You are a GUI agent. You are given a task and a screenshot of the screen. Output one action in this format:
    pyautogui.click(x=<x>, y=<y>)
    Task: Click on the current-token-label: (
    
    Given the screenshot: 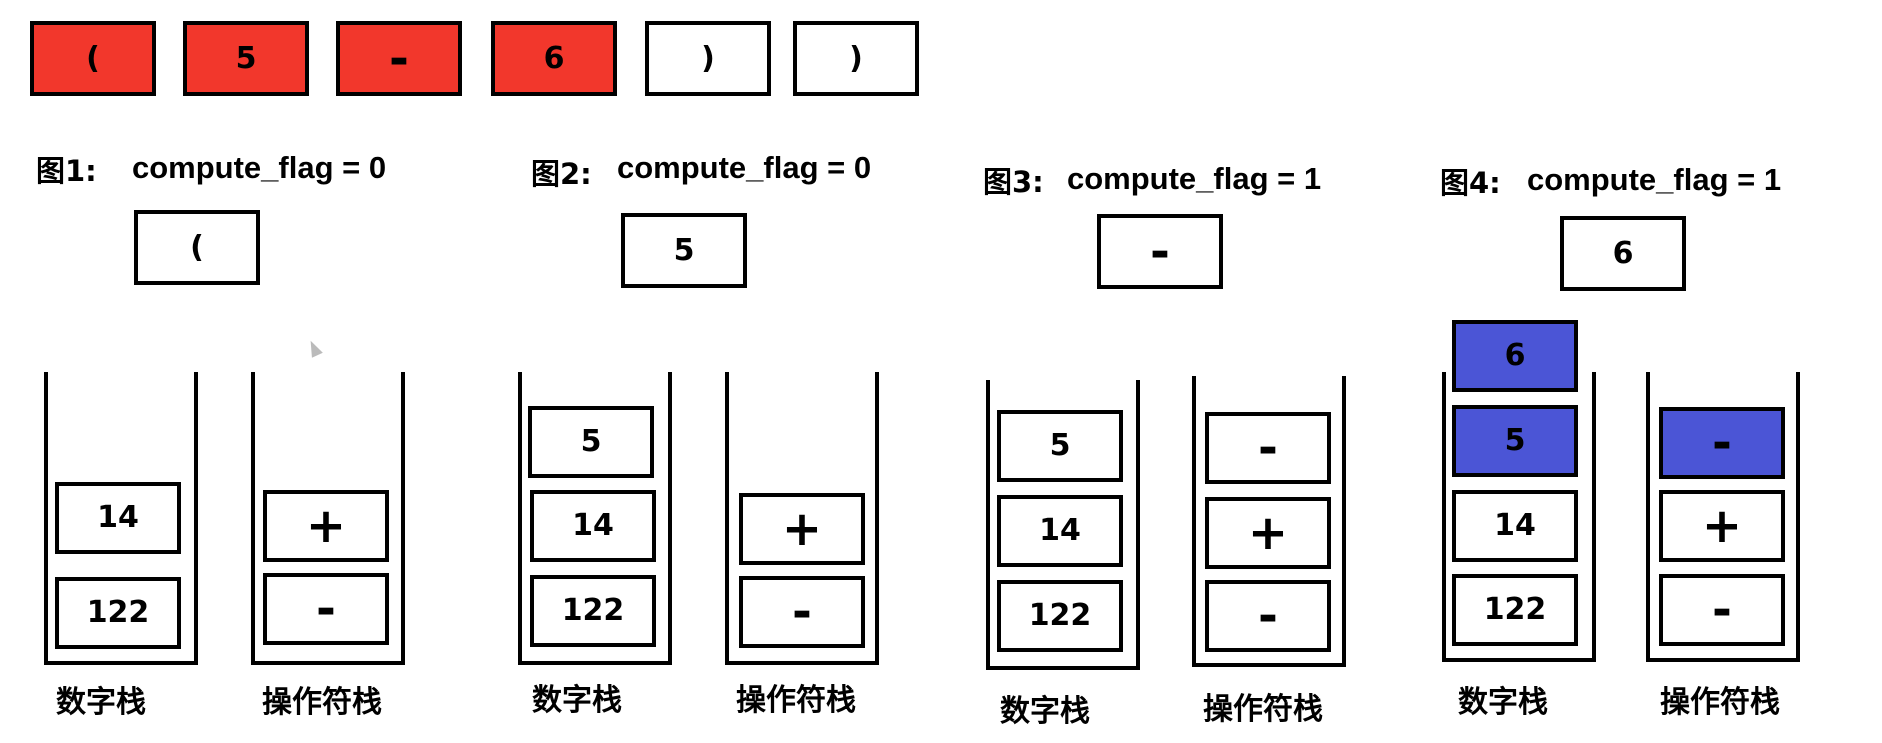 What is the action you would take?
    pyautogui.click(x=197, y=247)
    